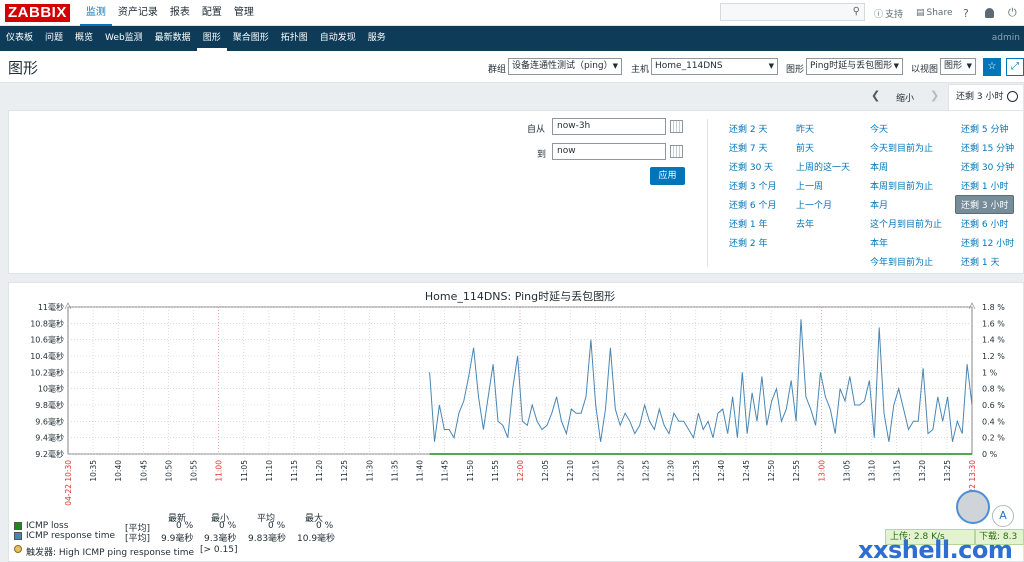  Describe the element at coordinates (935, 549) in the screenshot. I see `watermark: xxshell.com` at that location.